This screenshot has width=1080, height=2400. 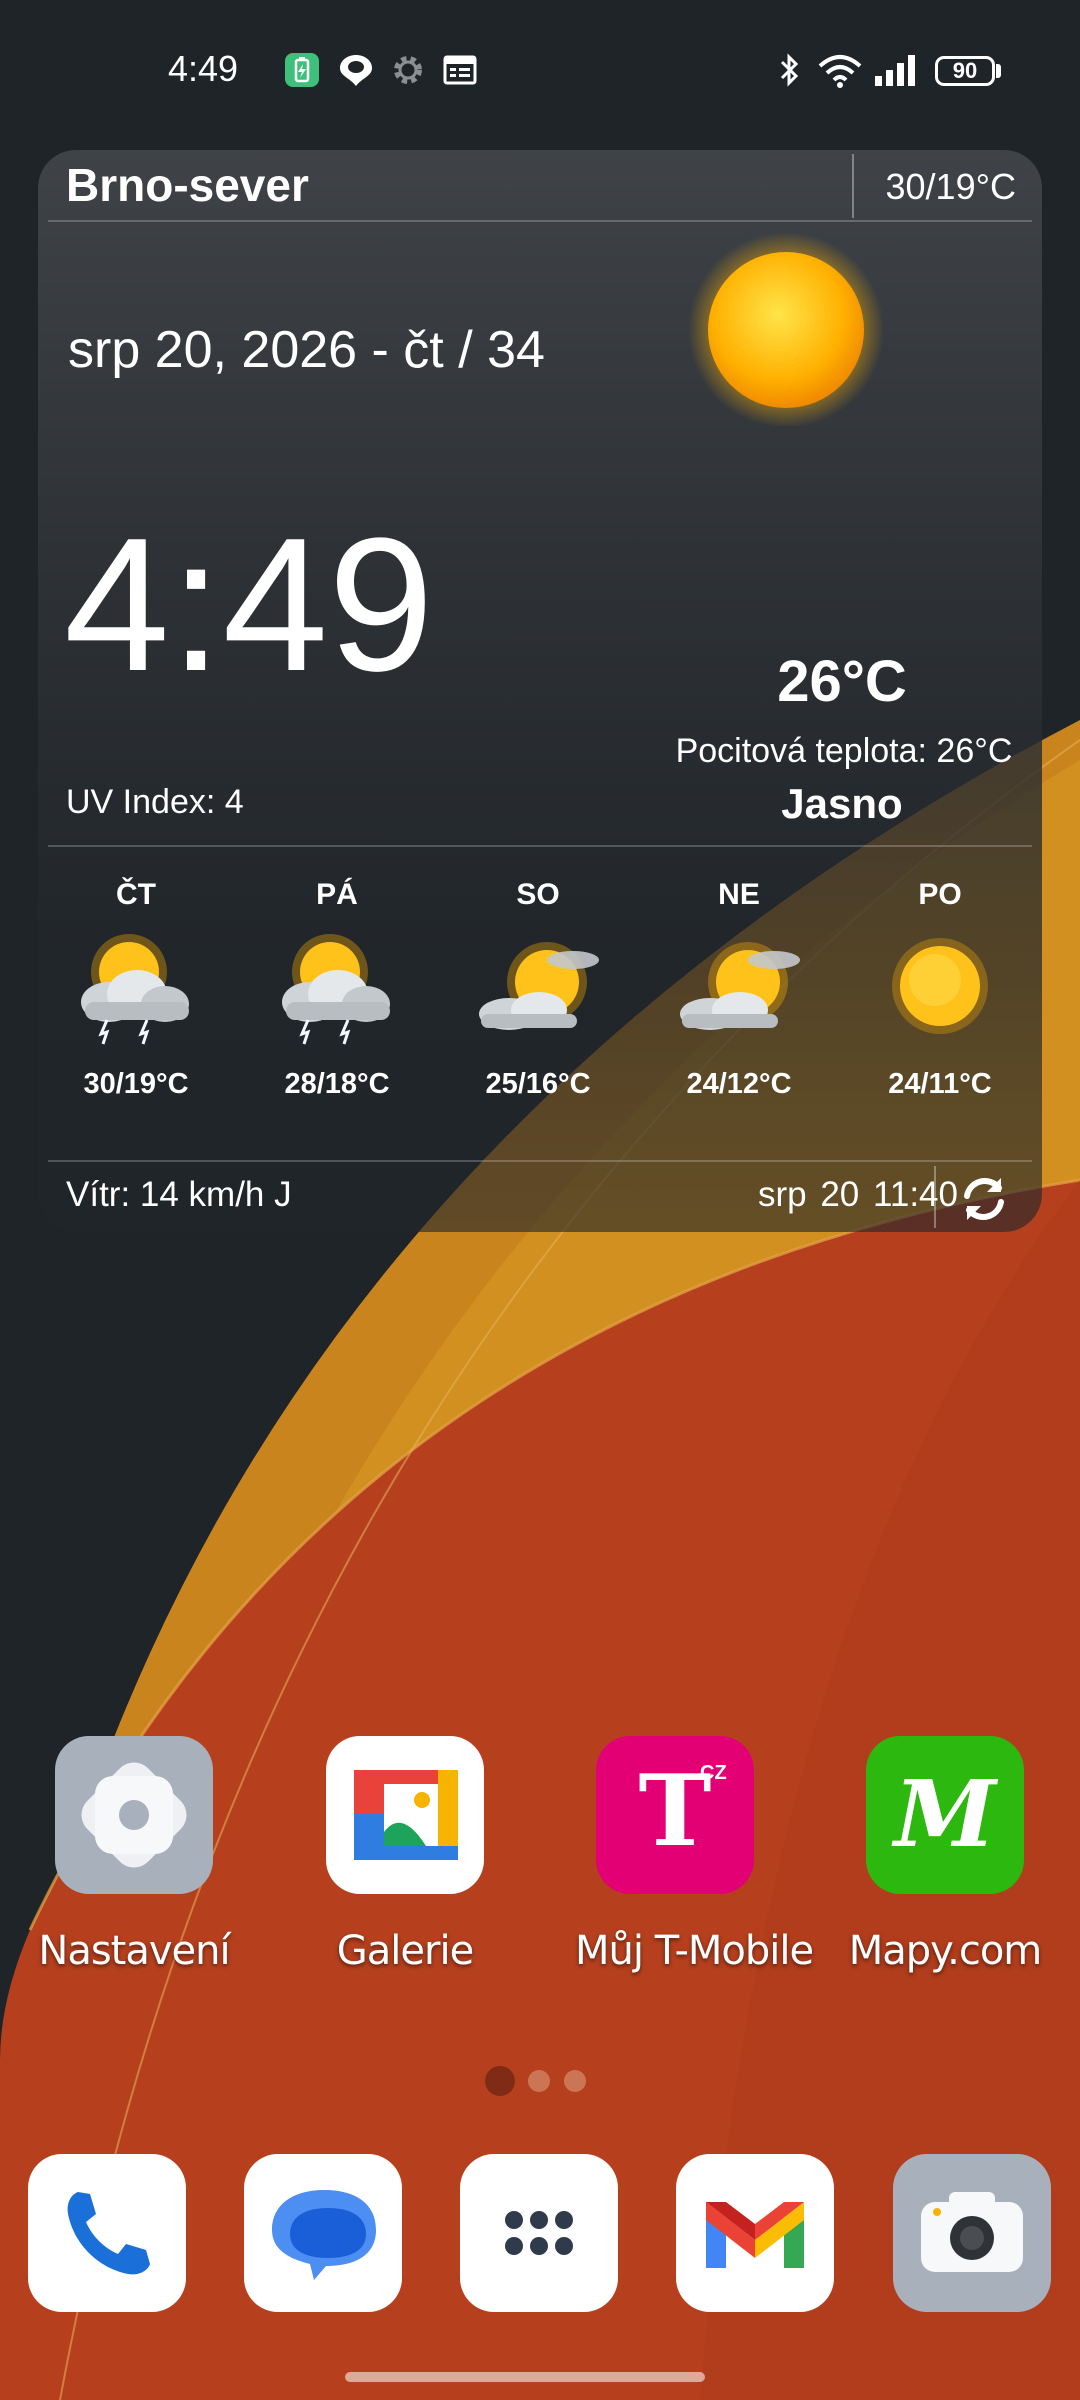 What do you see at coordinates (408, 70) in the screenshot?
I see `settings-gear-icon` at bounding box center [408, 70].